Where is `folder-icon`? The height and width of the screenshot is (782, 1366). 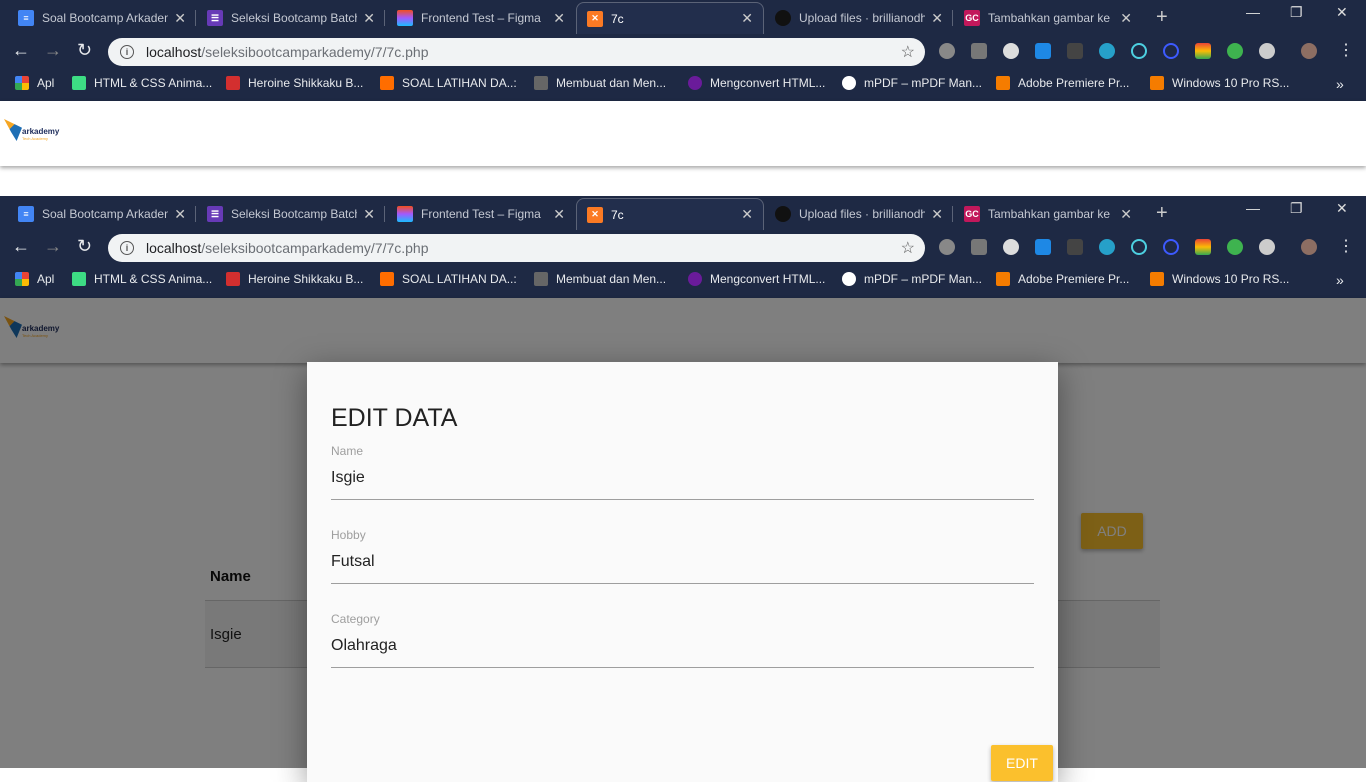 folder-icon is located at coordinates (1003, 279).